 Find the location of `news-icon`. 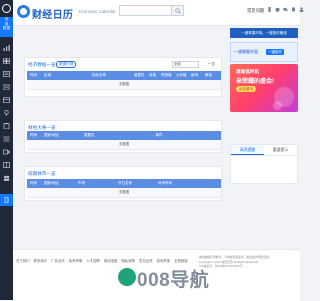

news-icon is located at coordinates (6, 74).